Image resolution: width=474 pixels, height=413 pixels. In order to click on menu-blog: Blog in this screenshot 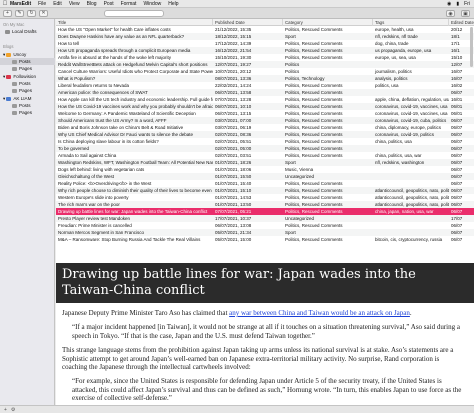, I will do `click(92, 4)`.